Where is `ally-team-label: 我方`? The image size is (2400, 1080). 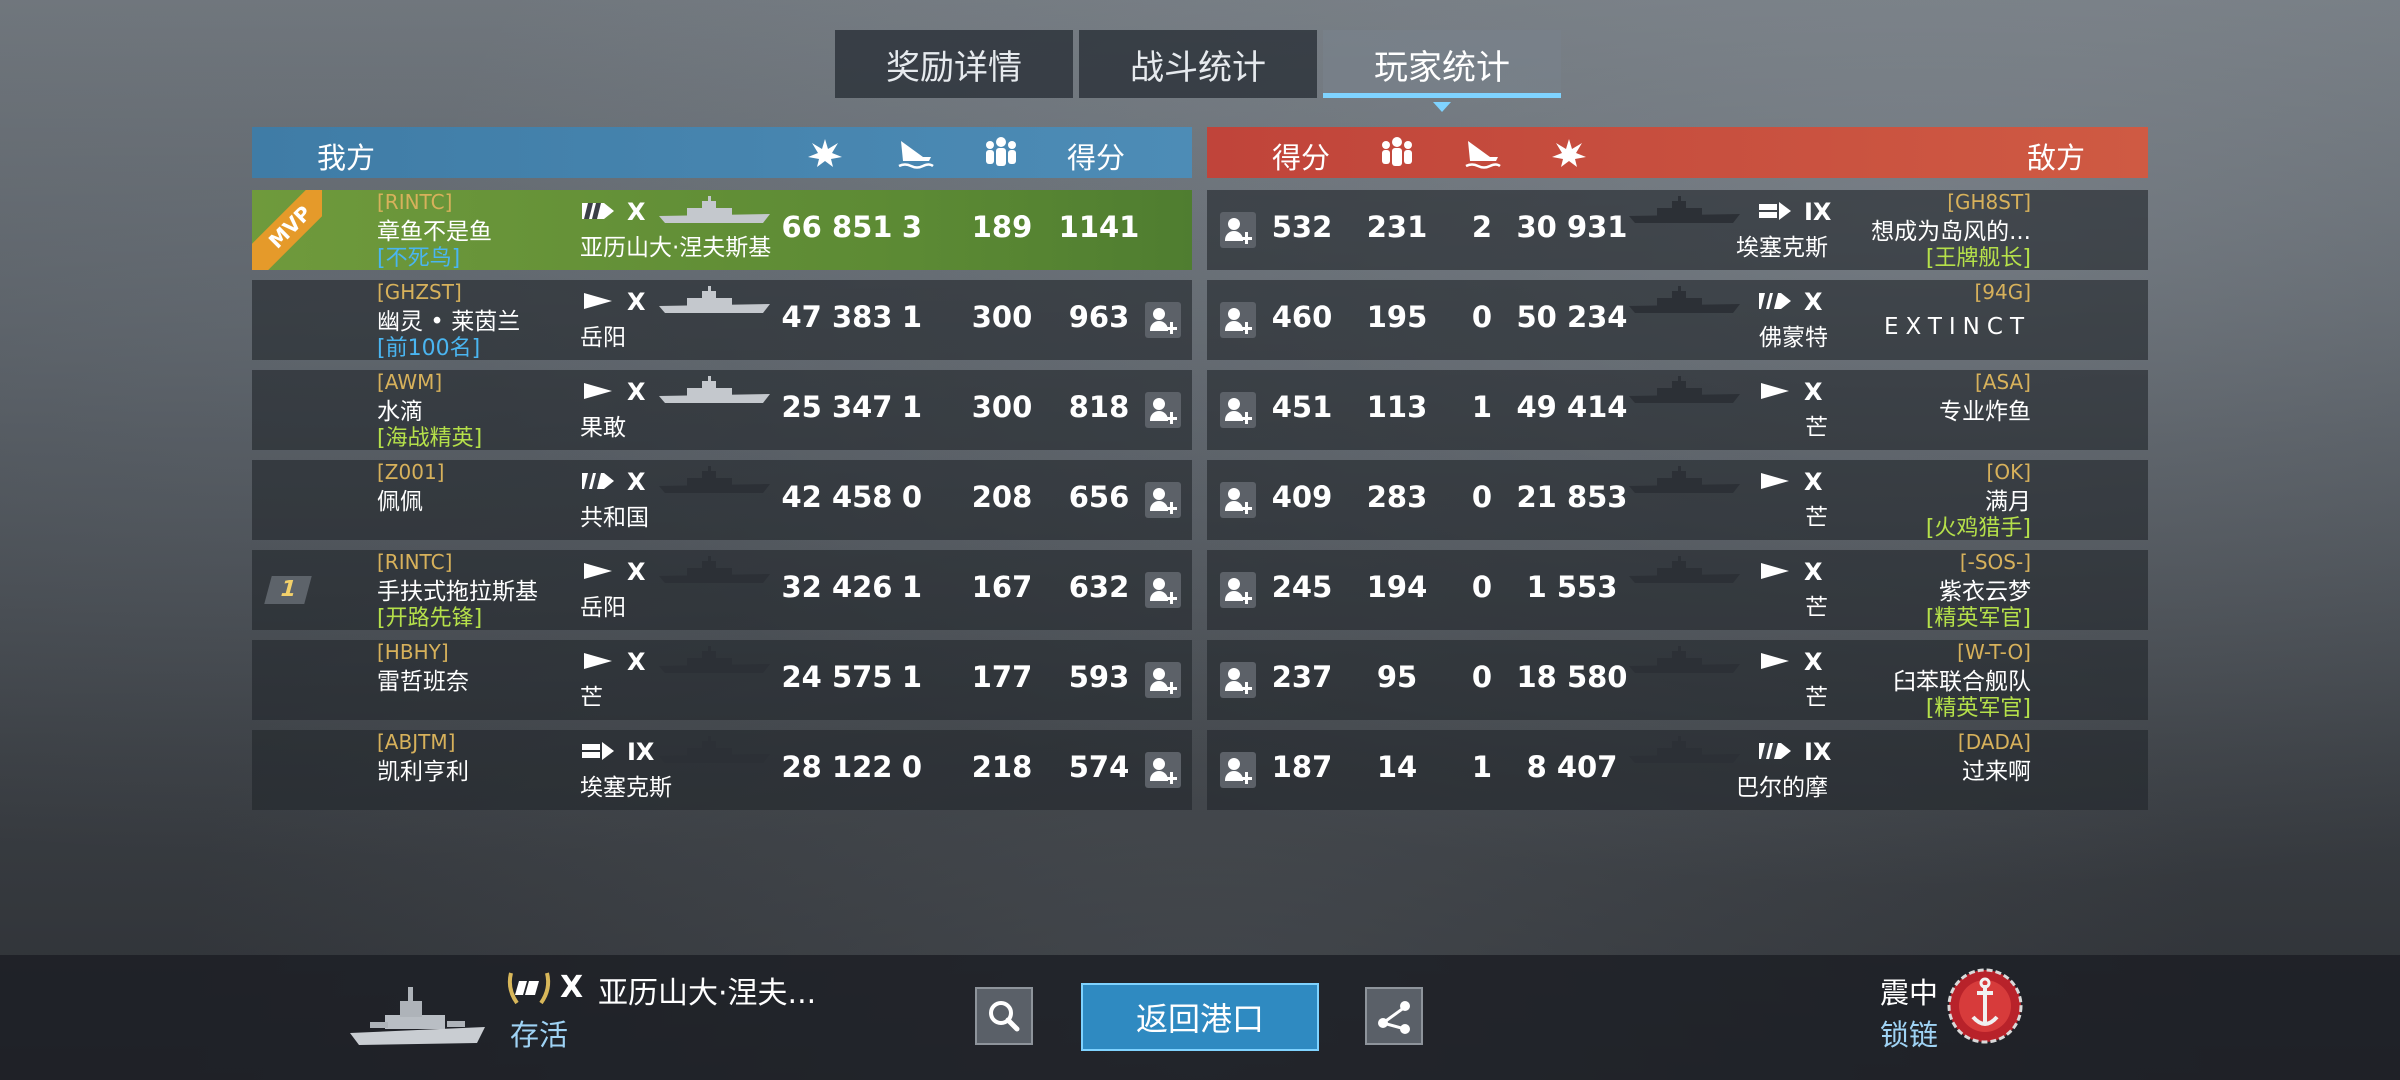
ally-team-label: 我方 is located at coordinates (346, 158).